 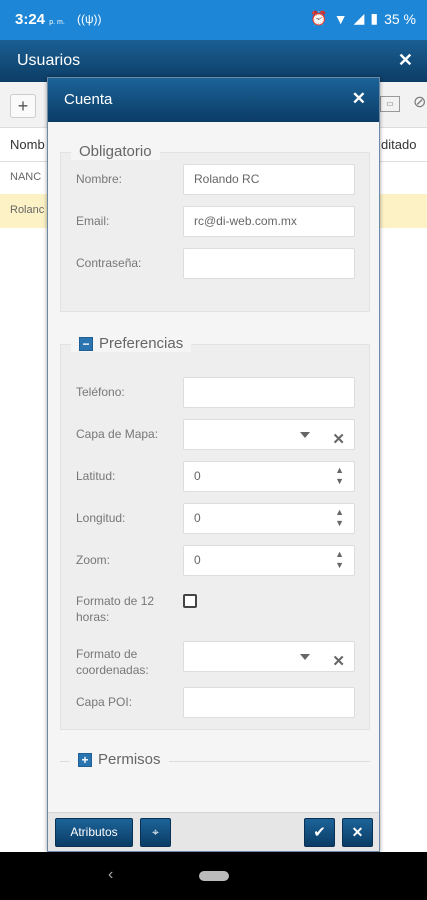 I want to click on users-window-title: Usuarios, so click(x=49, y=60).